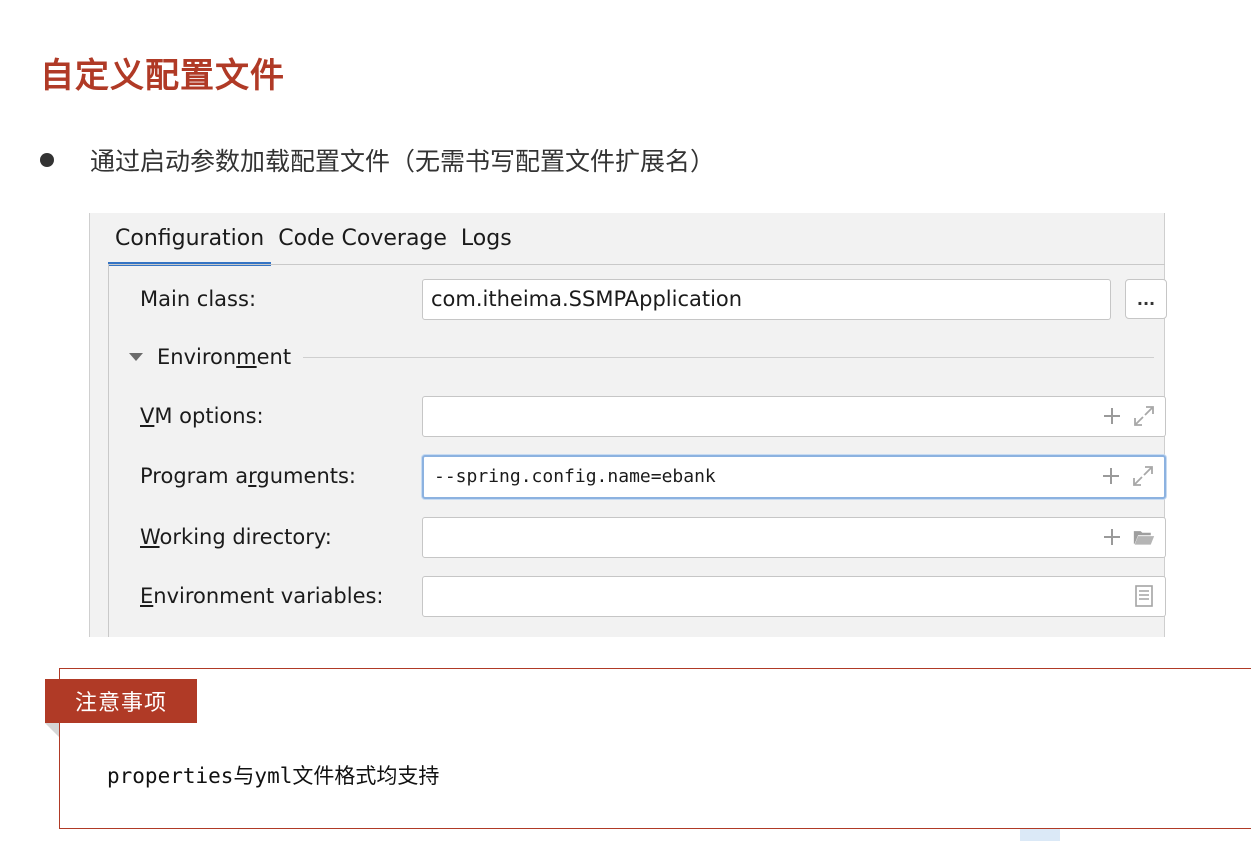  What do you see at coordinates (1144, 596) in the screenshot?
I see `document-icon` at bounding box center [1144, 596].